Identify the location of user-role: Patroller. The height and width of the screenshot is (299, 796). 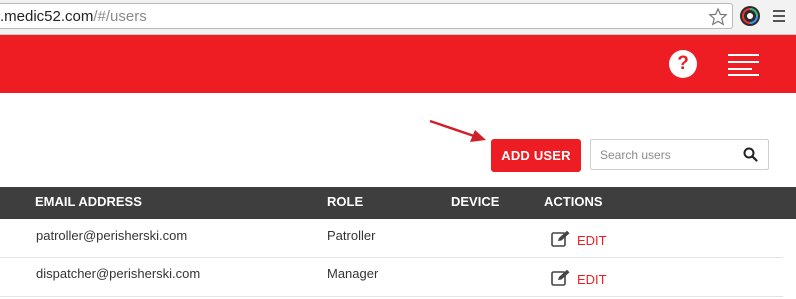
(351, 235).